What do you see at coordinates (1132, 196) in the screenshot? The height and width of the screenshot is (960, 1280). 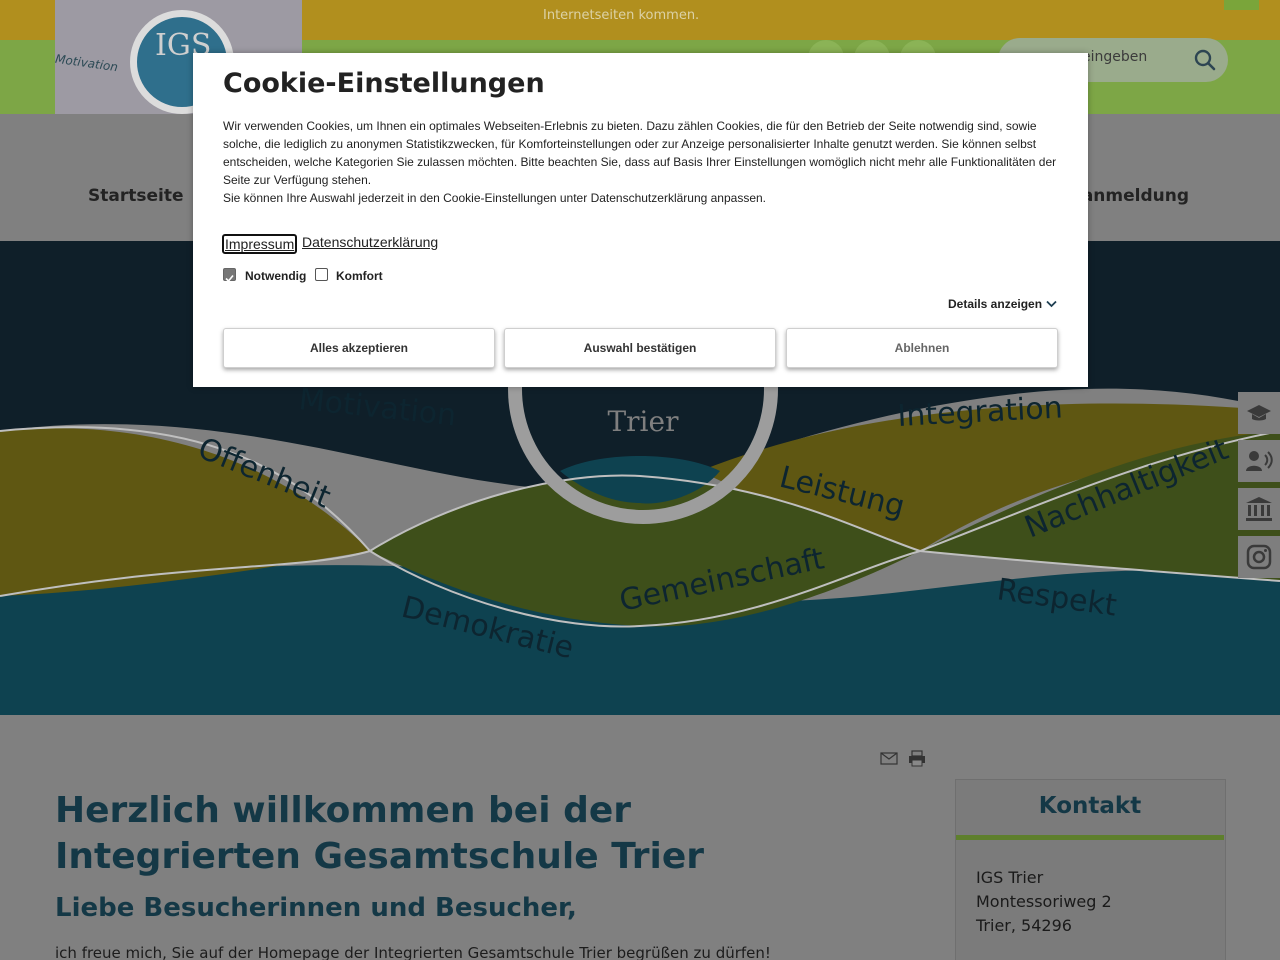 I see `nav-item-anmeldung: lanmeldung` at bounding box center [1132, 196].